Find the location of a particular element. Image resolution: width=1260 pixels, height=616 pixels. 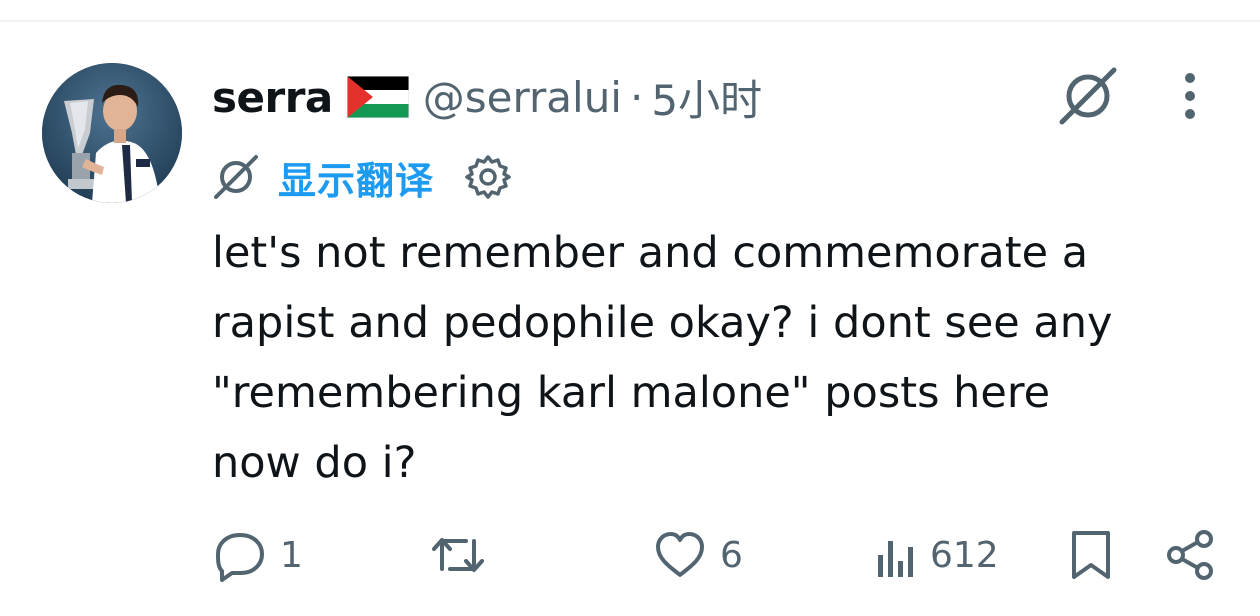

action-bar: 1 6 612 is located at coordinates (630, 555).